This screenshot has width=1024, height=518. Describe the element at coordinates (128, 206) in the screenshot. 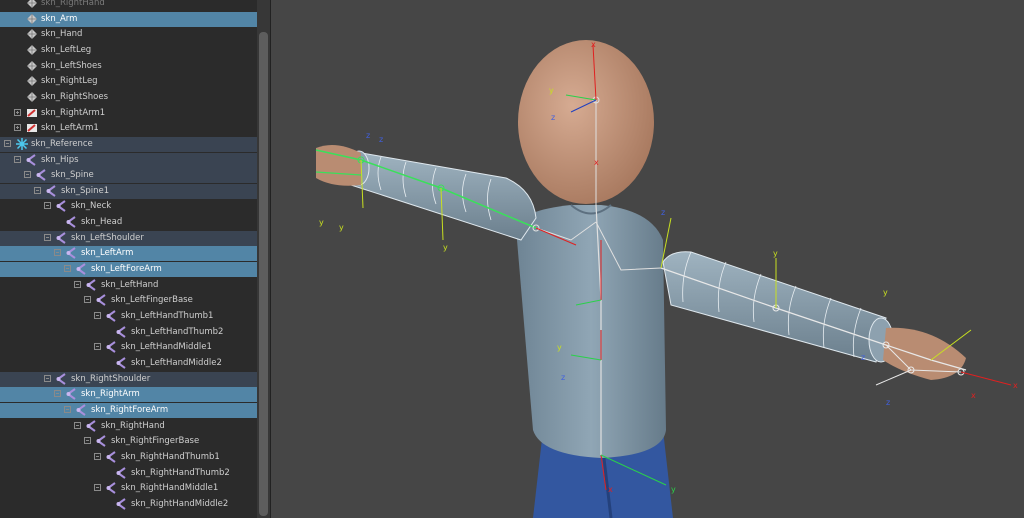

I see `outliner-item: skn_Neck` at that location.